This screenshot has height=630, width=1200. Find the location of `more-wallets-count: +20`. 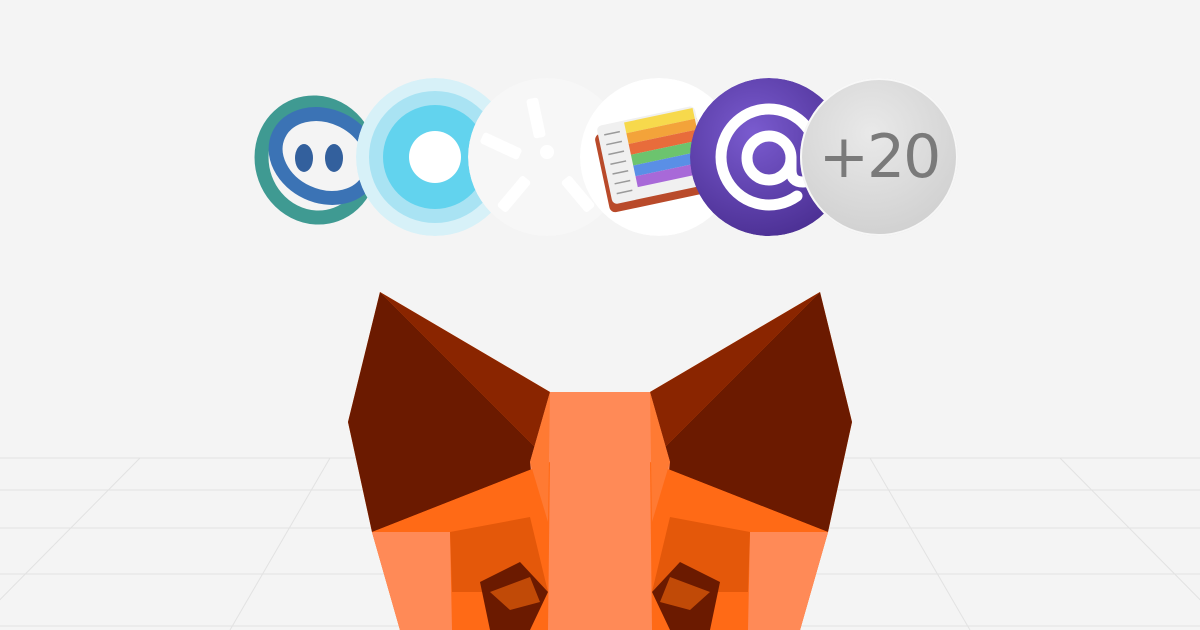

more-wallets-count: +20 is located at coordinates (880, 157).